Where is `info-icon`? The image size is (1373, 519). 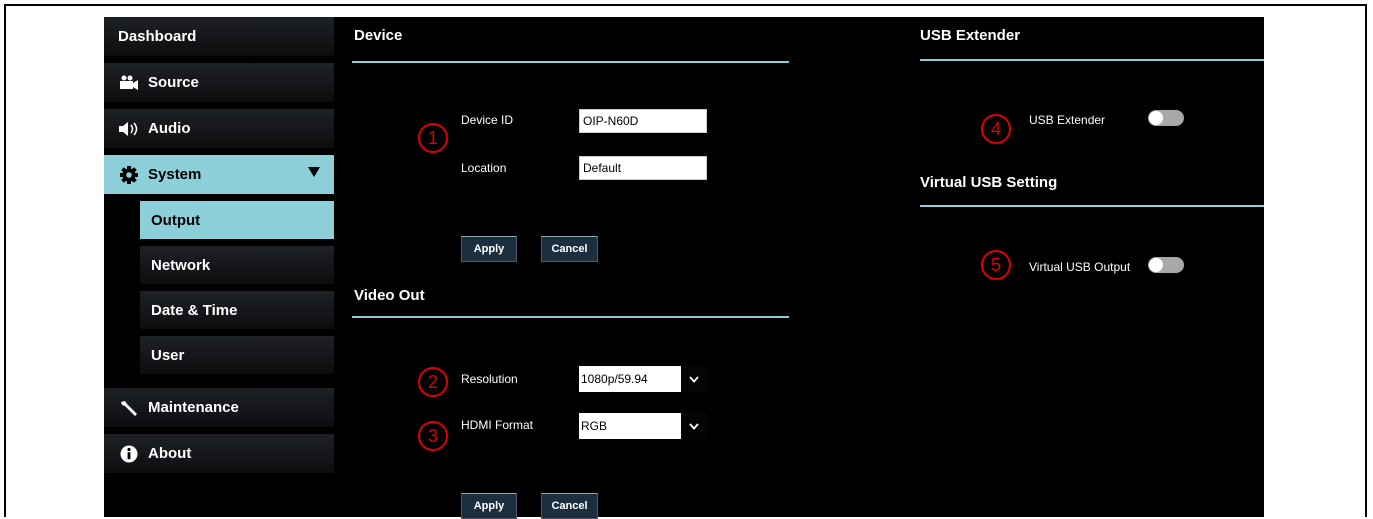 info-icon is located at coordinates (129, 454).